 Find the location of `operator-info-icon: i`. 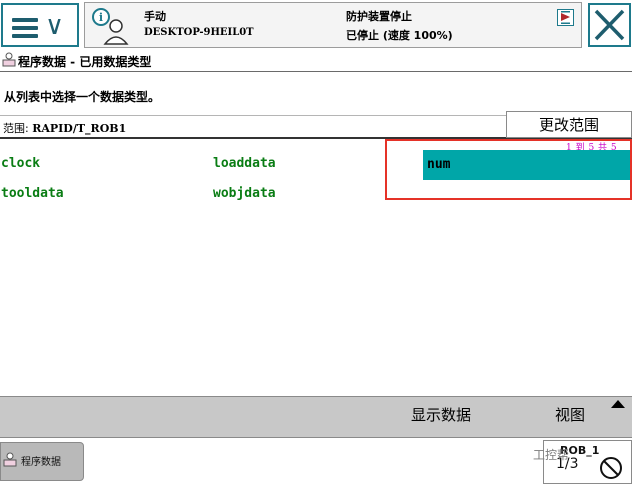

operator-info-icon: i is located at coordinates (110, 26).